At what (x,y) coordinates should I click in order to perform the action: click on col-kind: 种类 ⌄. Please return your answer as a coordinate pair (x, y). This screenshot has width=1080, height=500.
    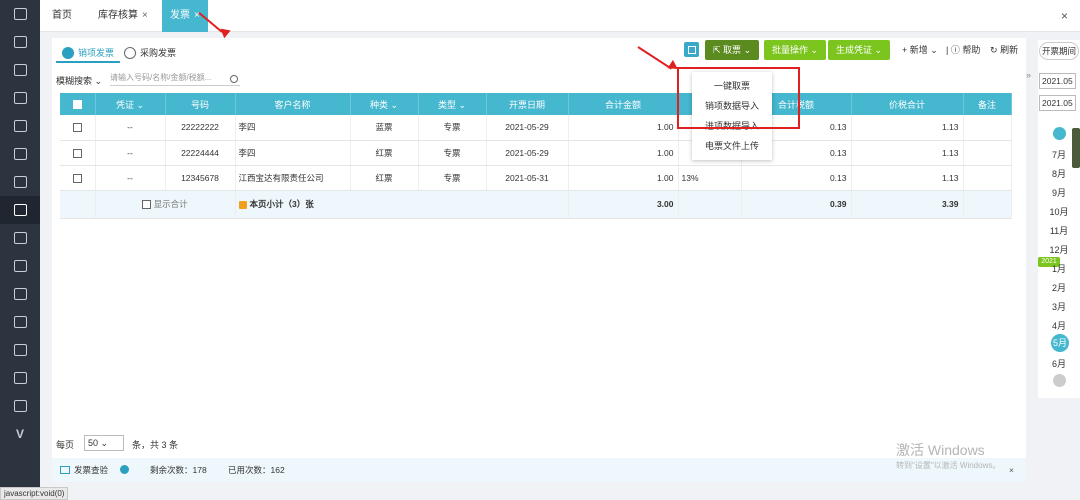
    Looking at the image, I should click on (384, 104).